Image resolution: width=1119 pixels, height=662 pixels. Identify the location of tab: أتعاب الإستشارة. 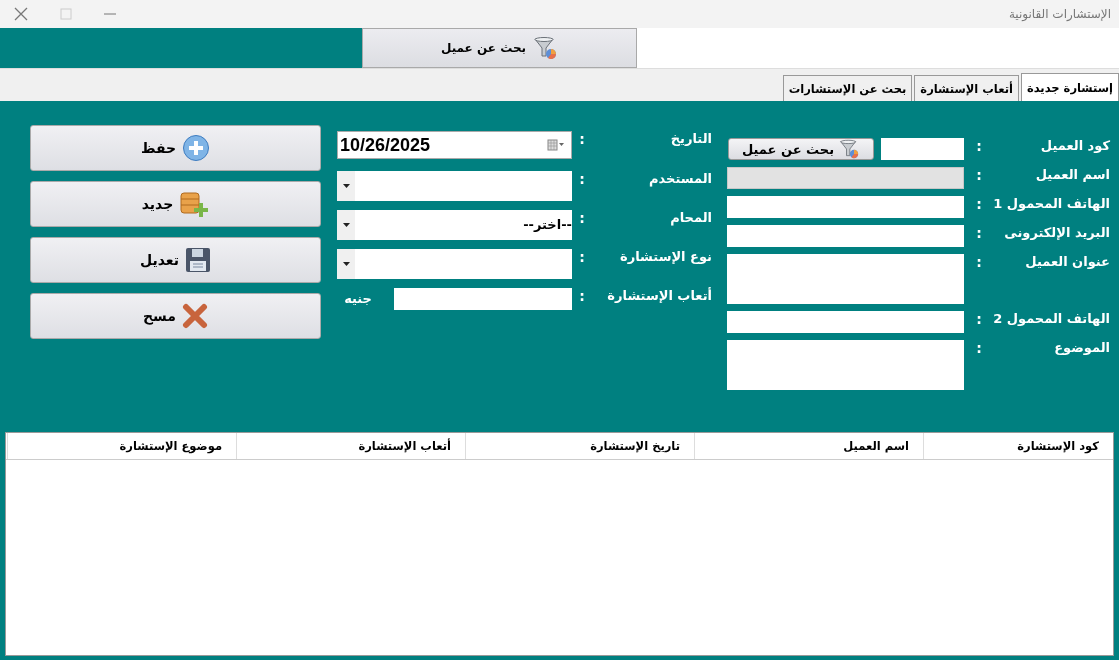
(966, 88).